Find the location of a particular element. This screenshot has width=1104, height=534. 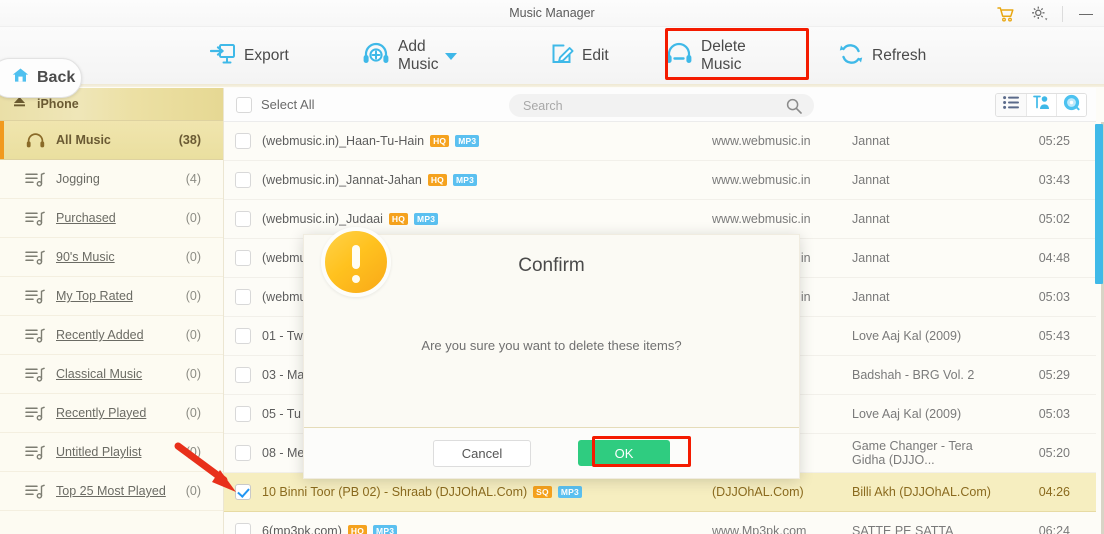

sidebar-item-label: Recently Played is located at coordinates (101, 413).